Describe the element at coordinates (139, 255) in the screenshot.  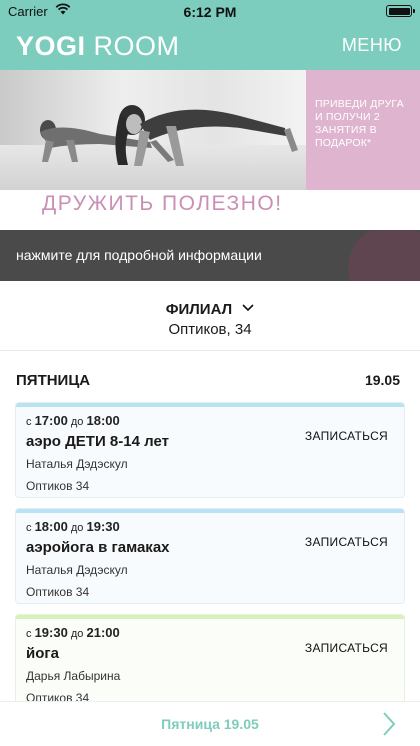
I see `more-info-text: нажмите для подробной информации` at that location.